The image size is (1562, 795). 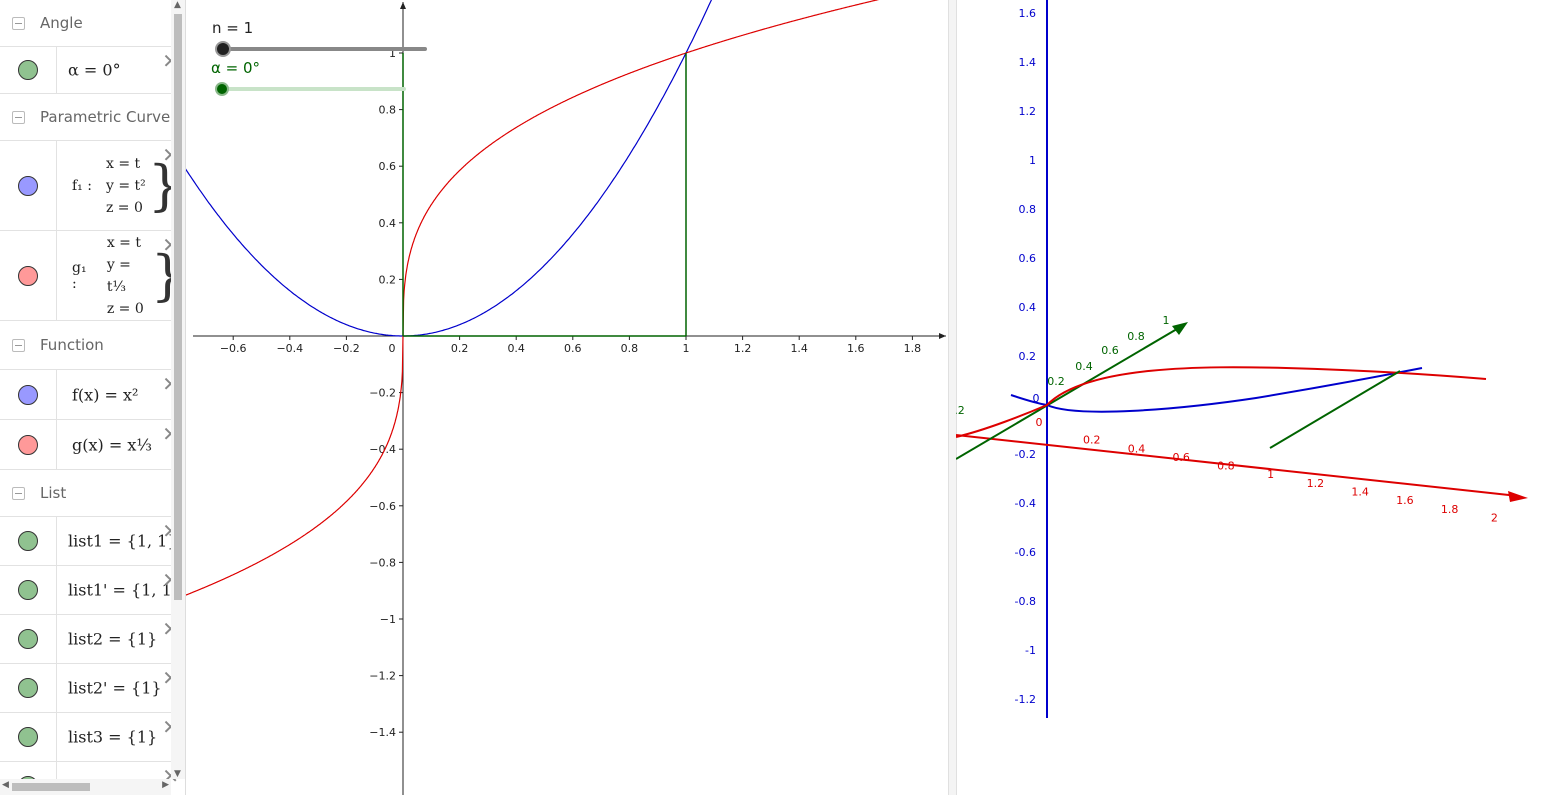 What do you see at coordinates (388, 279) in the screenshot?
I see `y-tick-label: 0.2` at bounding box center [388, 279].